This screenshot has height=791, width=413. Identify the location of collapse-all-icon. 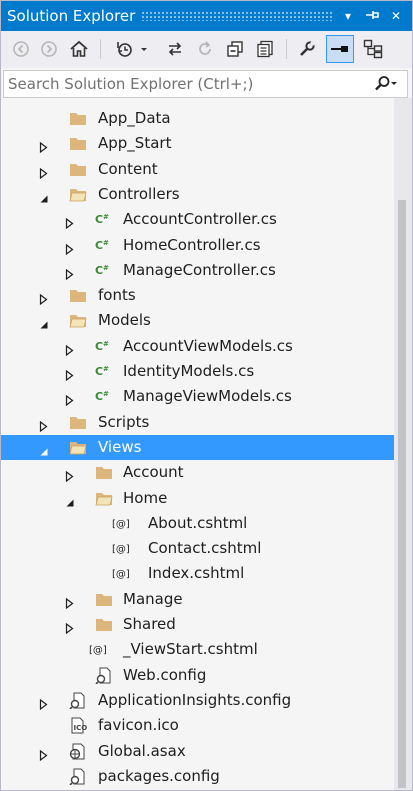
(235, 49).